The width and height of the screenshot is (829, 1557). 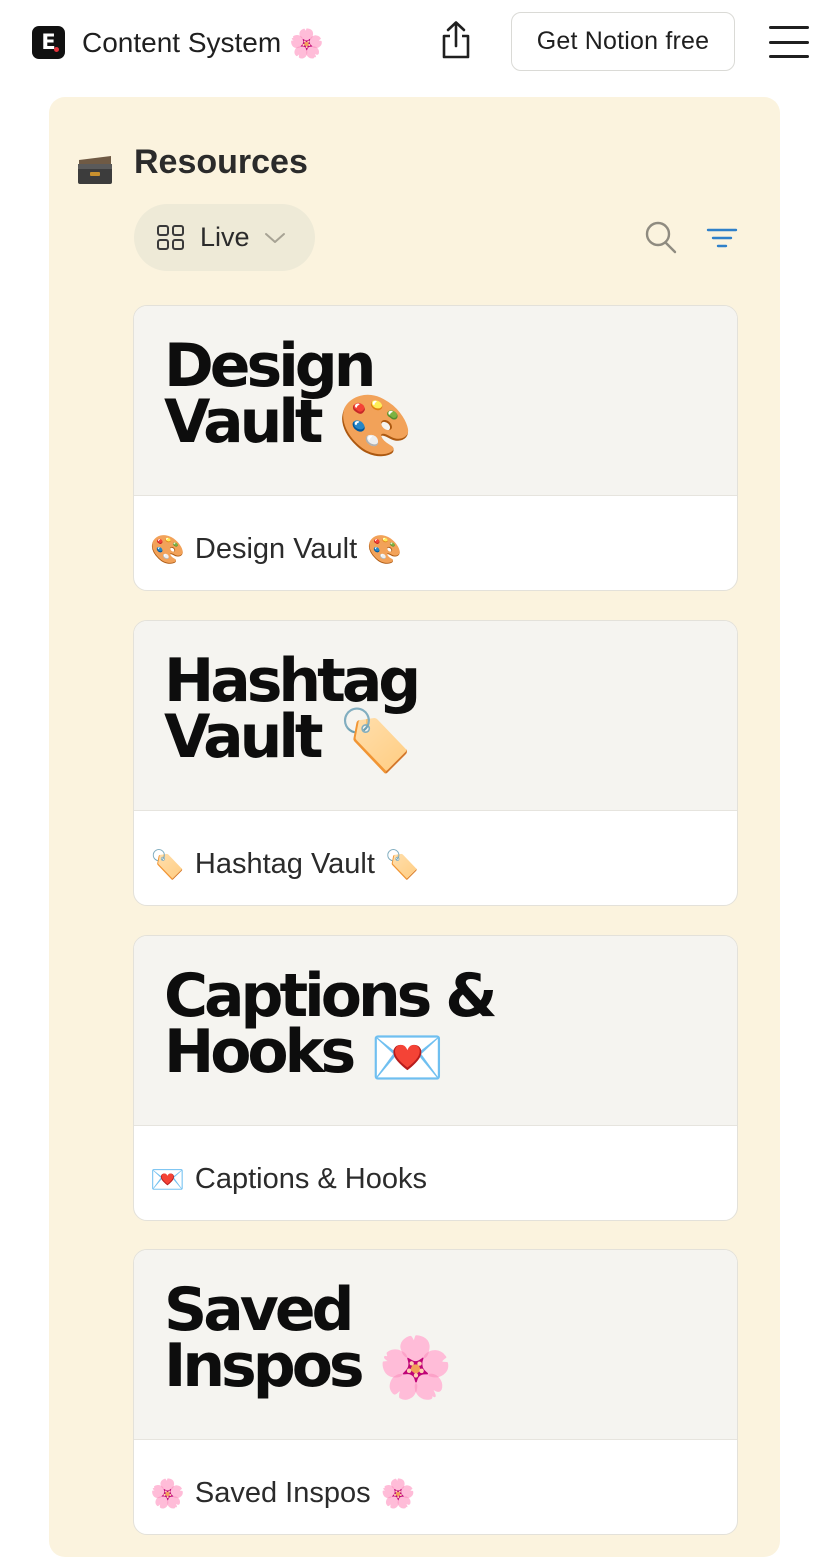 What do you see at coordinates (435, 716) in the screenshot?
I see `card-cover: Hashtag Vault 🏷️` at bounding box center [435, 716].